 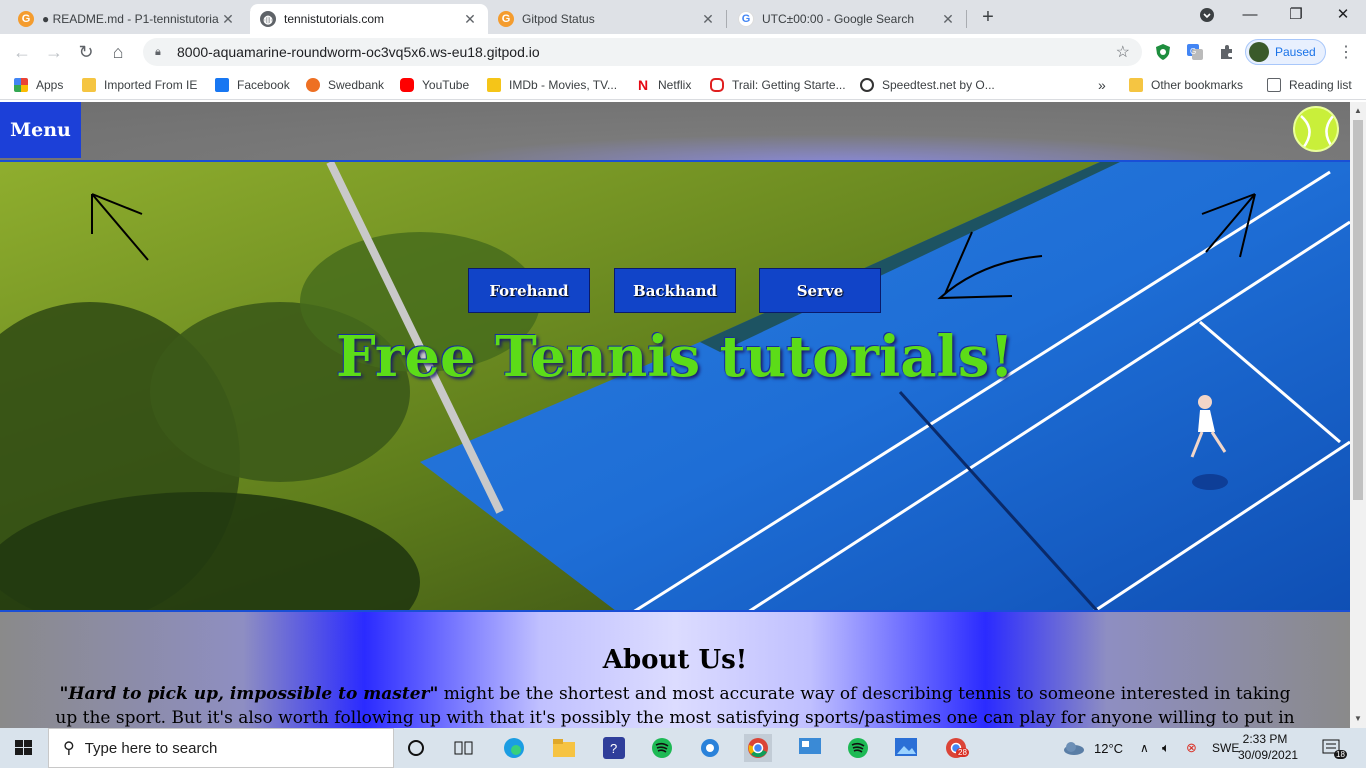 What do you see at coordinates (607, 19) in the screenshot?
I see `tab-gitpod-status: G Gitpod Status ✕` at bounding box center [607, 19].